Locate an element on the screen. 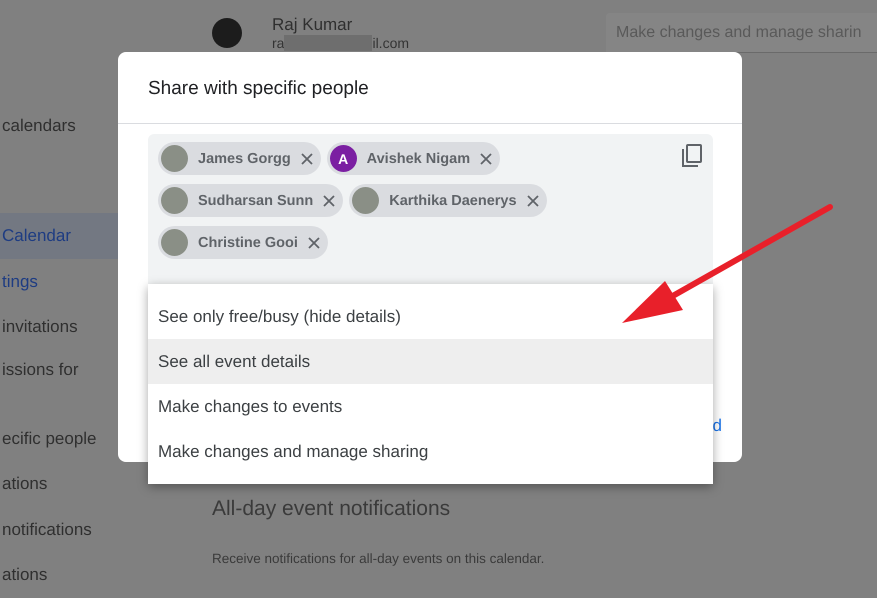 This screenshot has height=598, width=877. person-chip: James Gorgg is located at coordinates (239, 158).